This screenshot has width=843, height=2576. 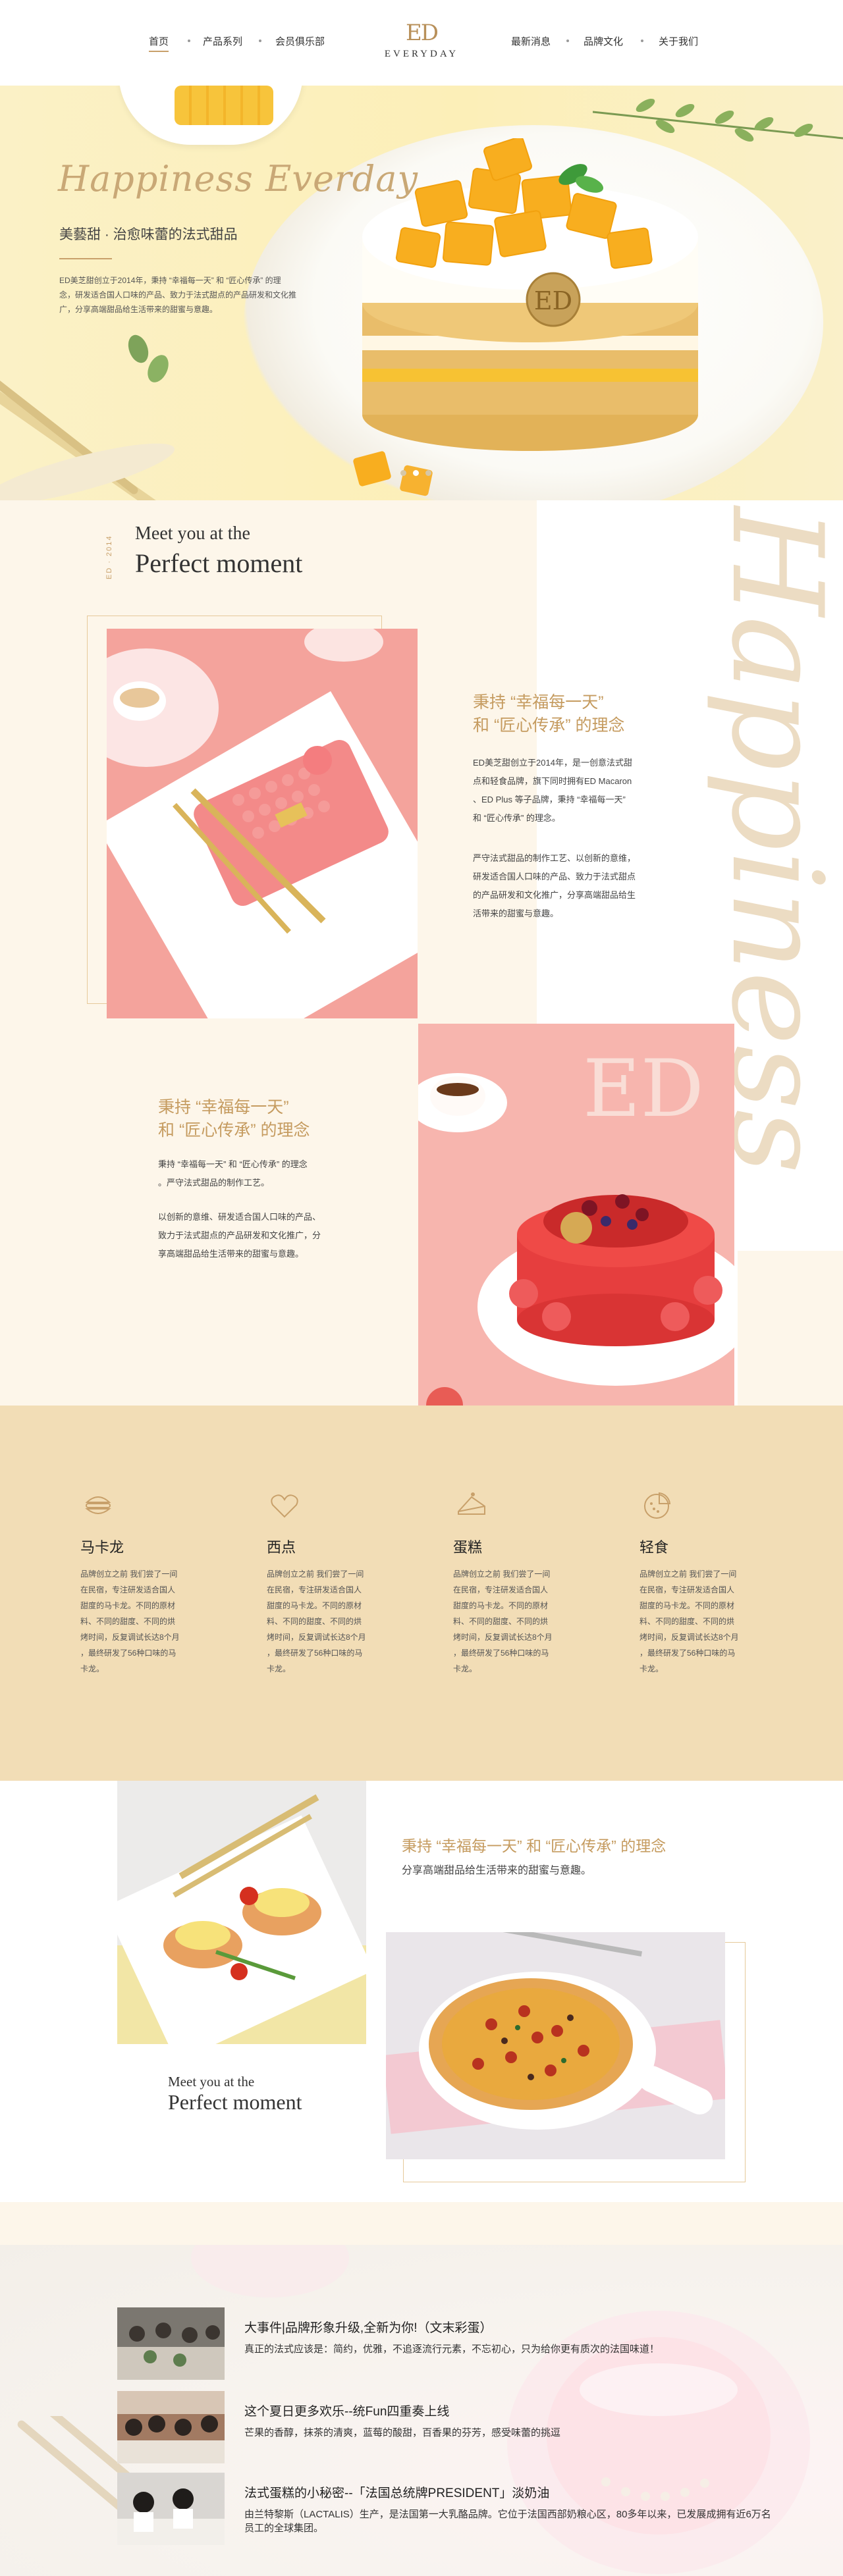 What do you see at coordinates (396, 2492) in the screenshot?
I see `news-title: 法式蛋糕的小秘密--「法国总统牌PRESIDENT」淡奶油` at bounding box center [396, 2492].